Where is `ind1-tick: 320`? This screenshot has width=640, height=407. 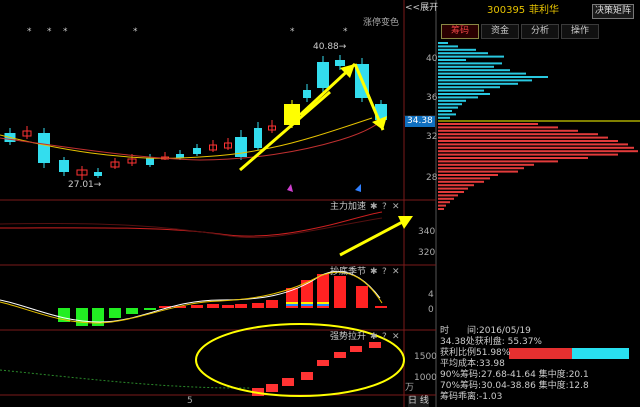 ind1-tick: 320 is located at coordinates (427, 253).